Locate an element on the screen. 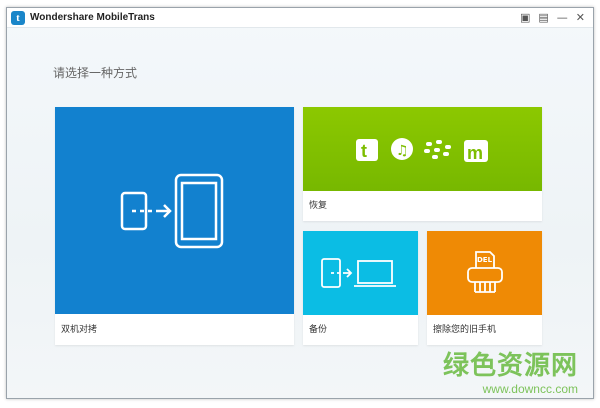 The width and height of the screenshot is (600, 408). minimize-button: — is located at coordinates (562, 17).